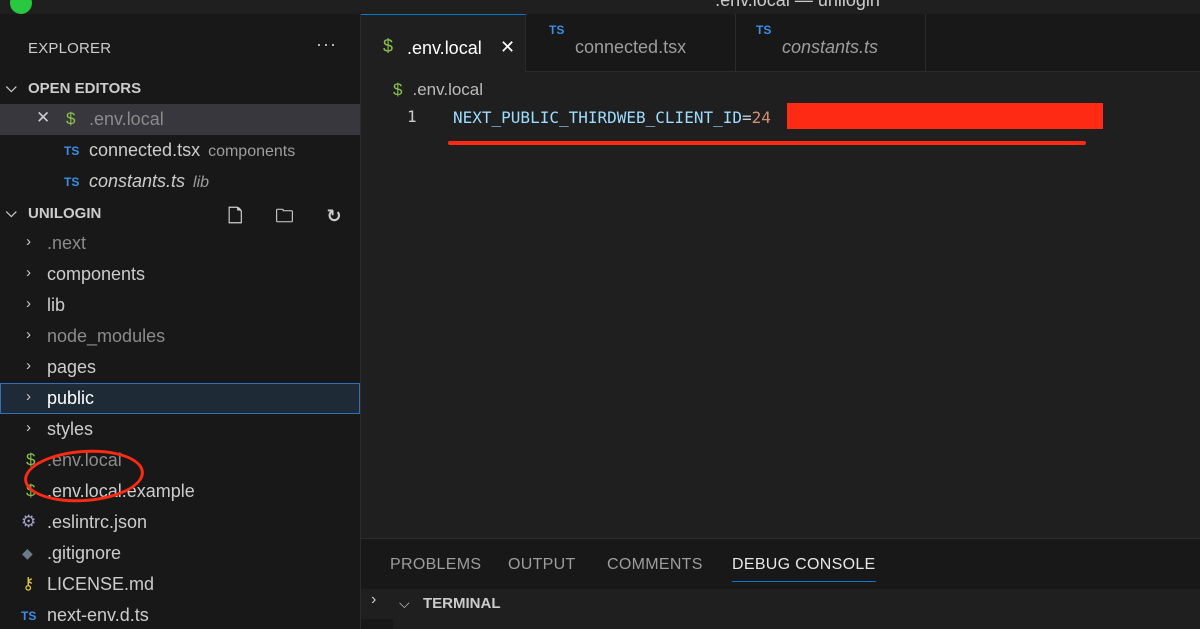 The height and width of the screenshot is (629, 1200). What do you see at coordinates (201, 182) in the screenshot?
I see `open-editor-folder-hint: lib` at bounding box center [201, 182].